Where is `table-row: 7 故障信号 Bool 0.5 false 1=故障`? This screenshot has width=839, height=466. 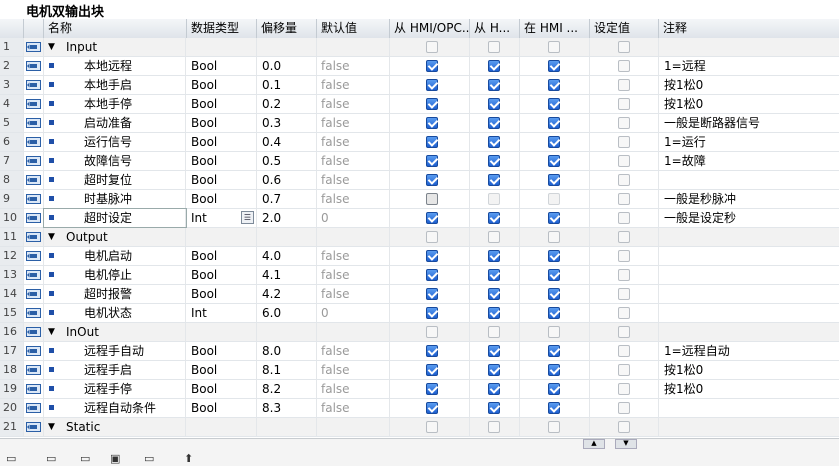
table-row: 7 故障信号 Bool 0.5 false 1=故障 is located at coordinates (419, 161).